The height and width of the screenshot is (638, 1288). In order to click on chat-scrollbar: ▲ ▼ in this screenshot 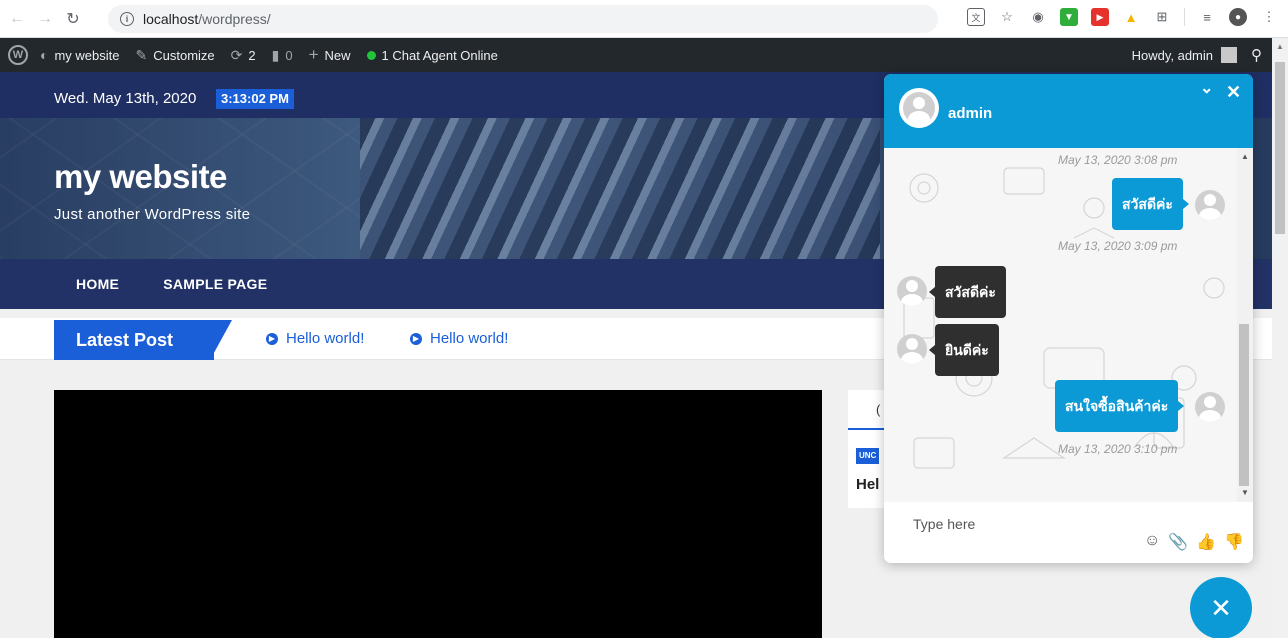, I will do `click(1245, 325)`.